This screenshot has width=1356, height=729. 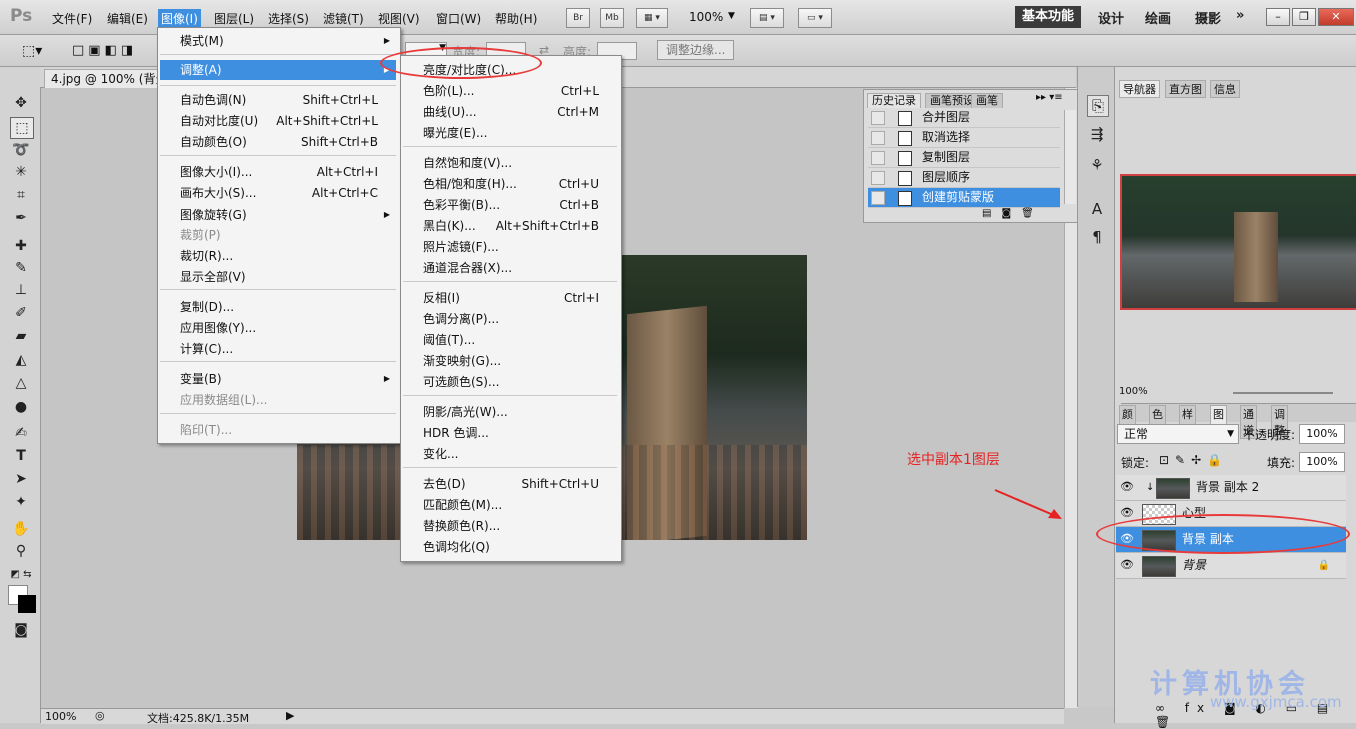 I want to click on type-tool-icon: T, so click(x=21, y=456).